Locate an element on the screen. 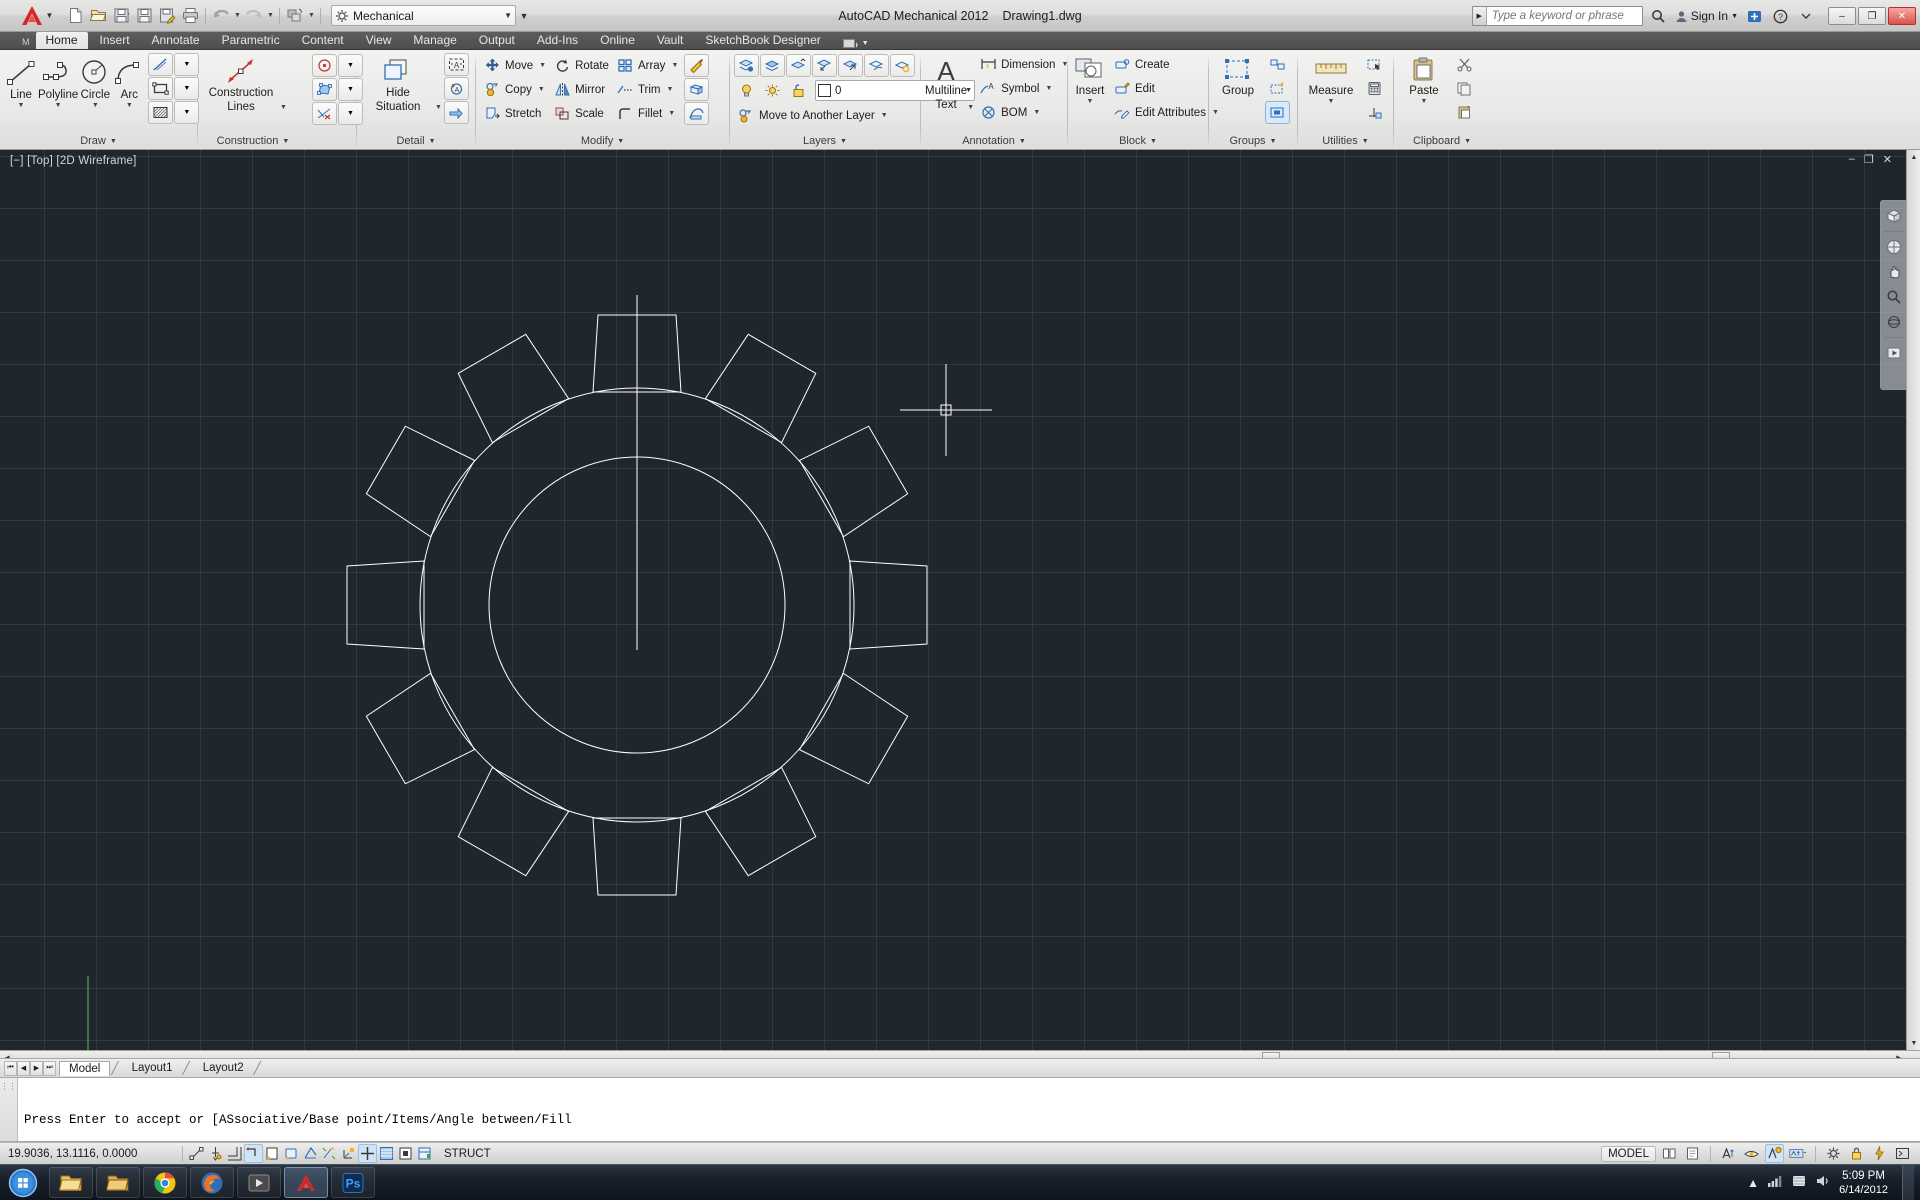  tab-layout1: Layout1 is located at coordinates (152, 1068).